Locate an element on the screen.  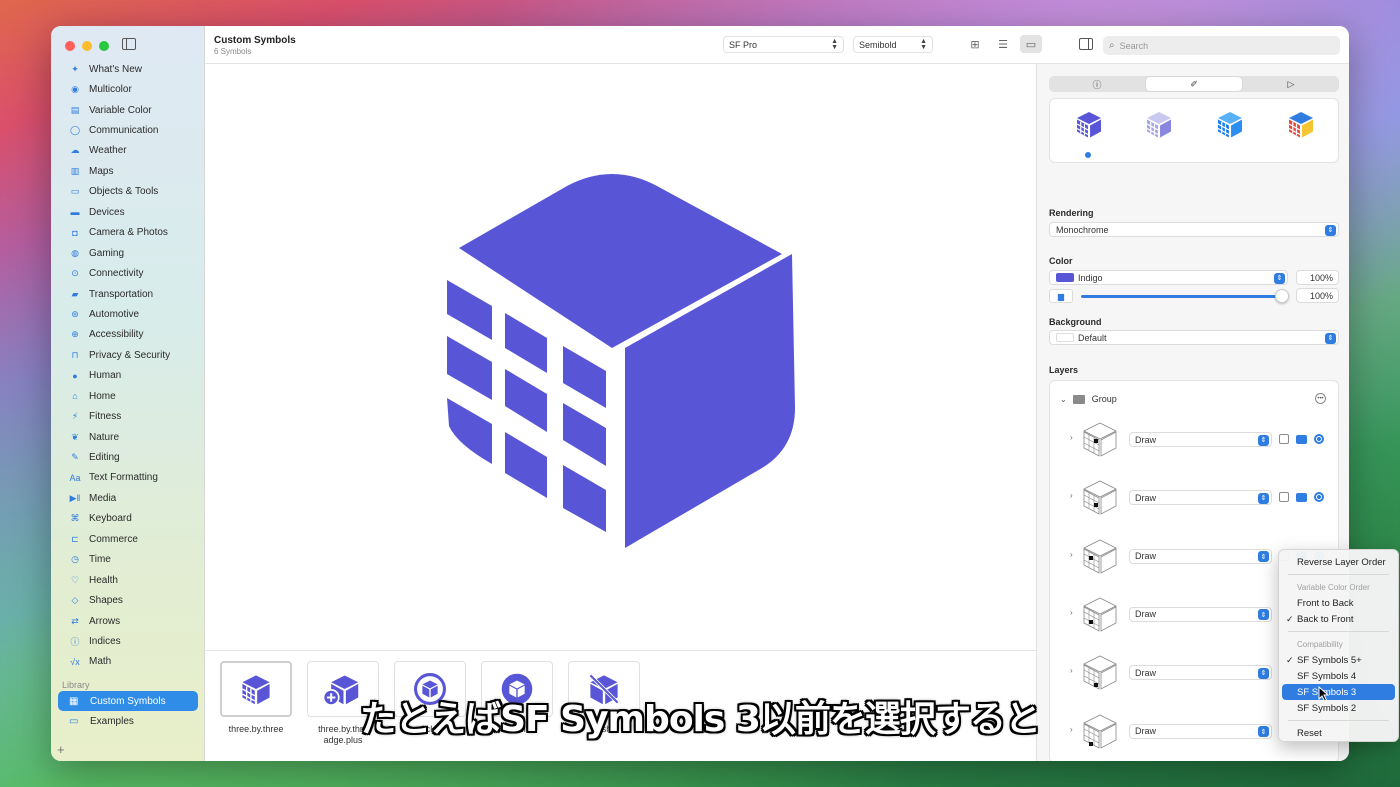
minimize-button is located at coordinates (87, 46).